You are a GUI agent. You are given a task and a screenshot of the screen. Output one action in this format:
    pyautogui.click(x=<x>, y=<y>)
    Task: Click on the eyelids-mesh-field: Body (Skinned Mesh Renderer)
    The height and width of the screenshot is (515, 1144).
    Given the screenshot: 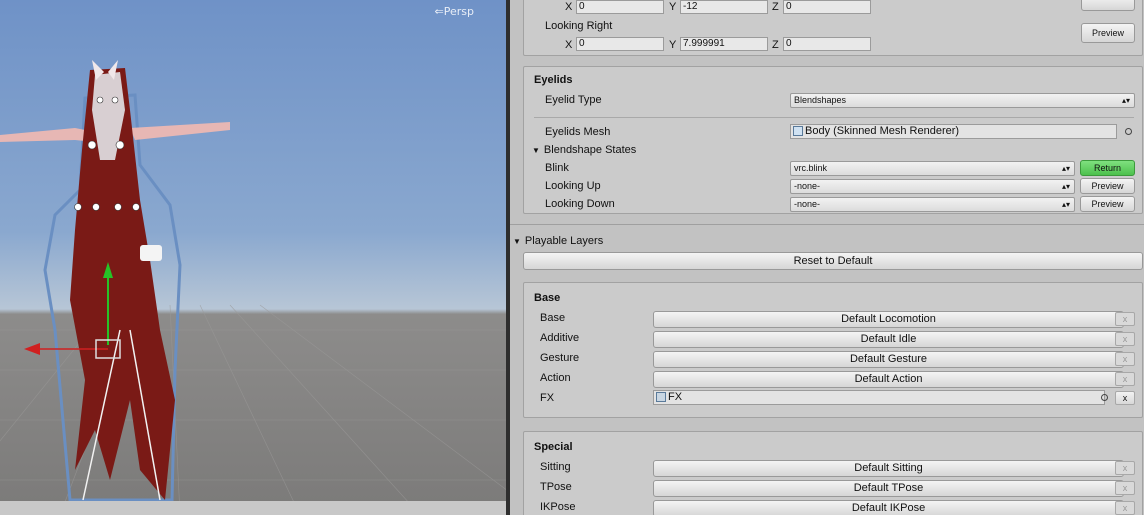 What is the action you would take?
    pyautogui.click(x=953, y=131)
    